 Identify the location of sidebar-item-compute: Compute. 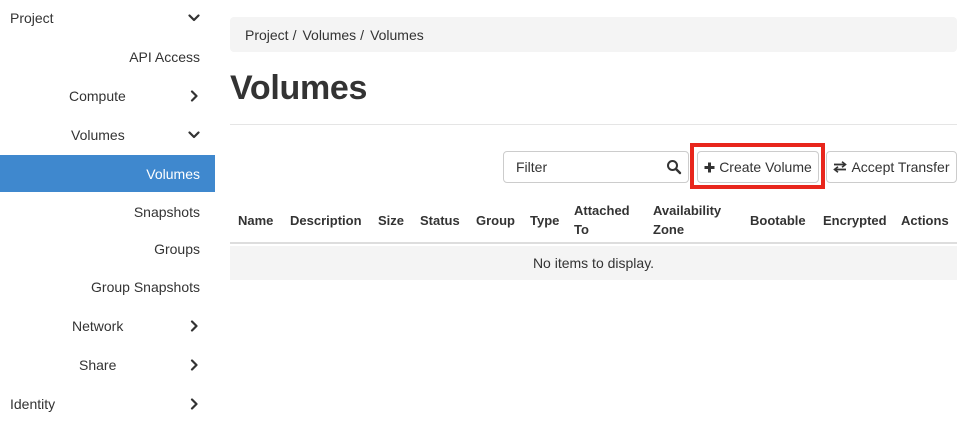
(107, 96).